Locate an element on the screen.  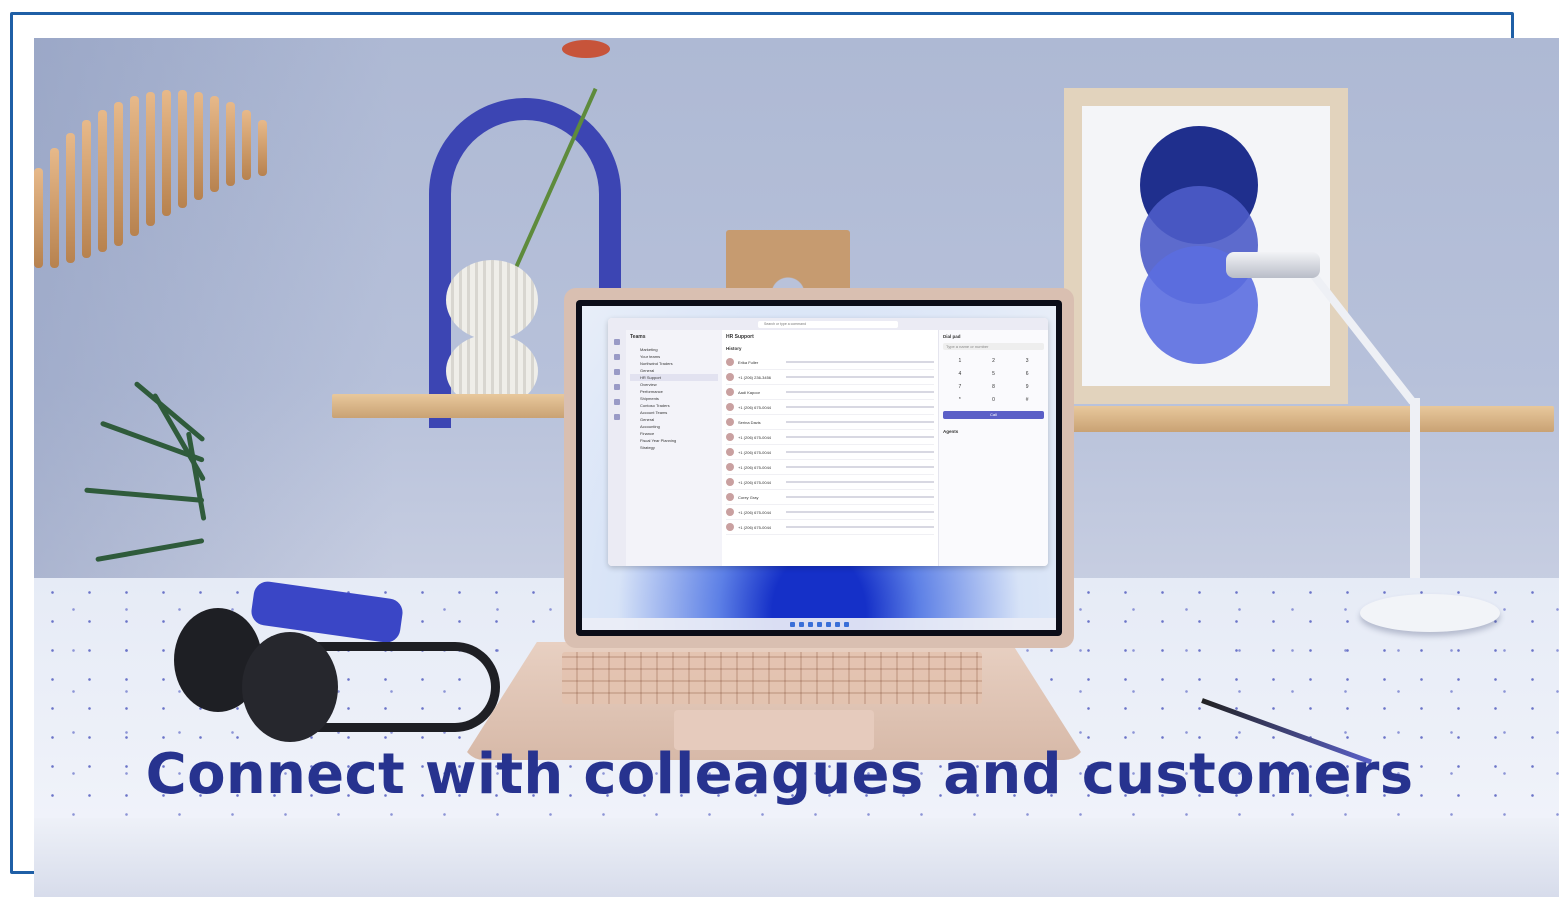
teams-list-title: Teams is located at coordinates (638, 337).